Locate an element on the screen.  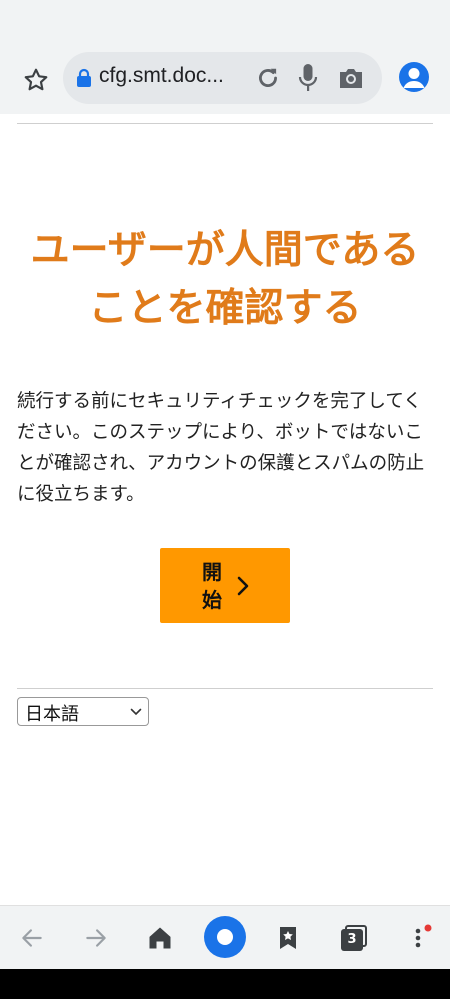
profile-button is located at coordinates (414, 77).